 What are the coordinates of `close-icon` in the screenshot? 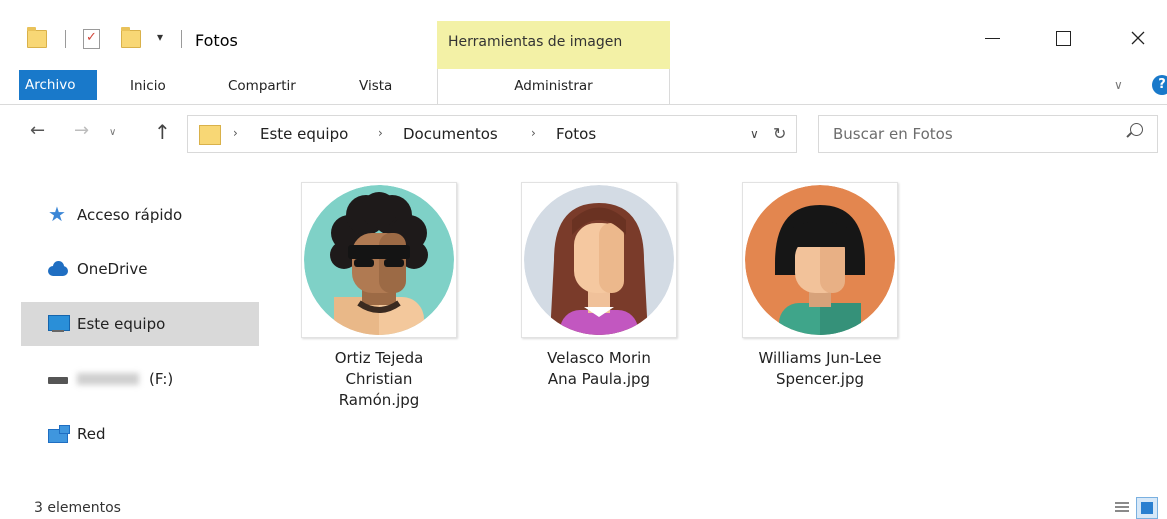 It's located at (1138, 38).